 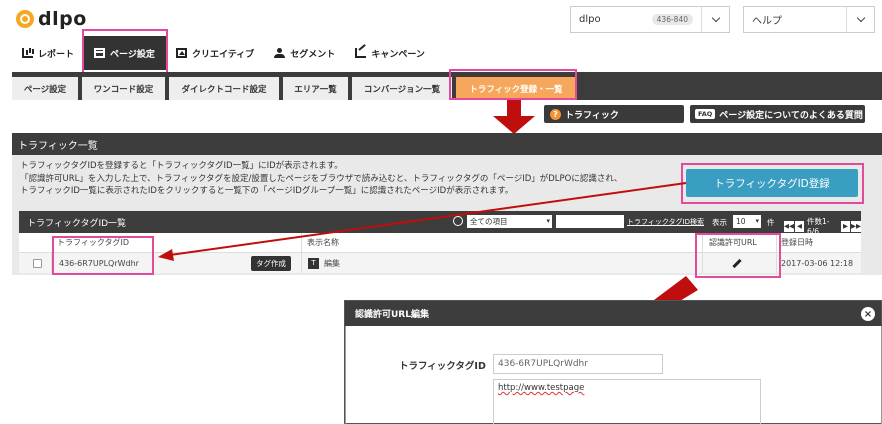 I want to click on dlpo-logo: dlpo, so click(x=51, y=19).